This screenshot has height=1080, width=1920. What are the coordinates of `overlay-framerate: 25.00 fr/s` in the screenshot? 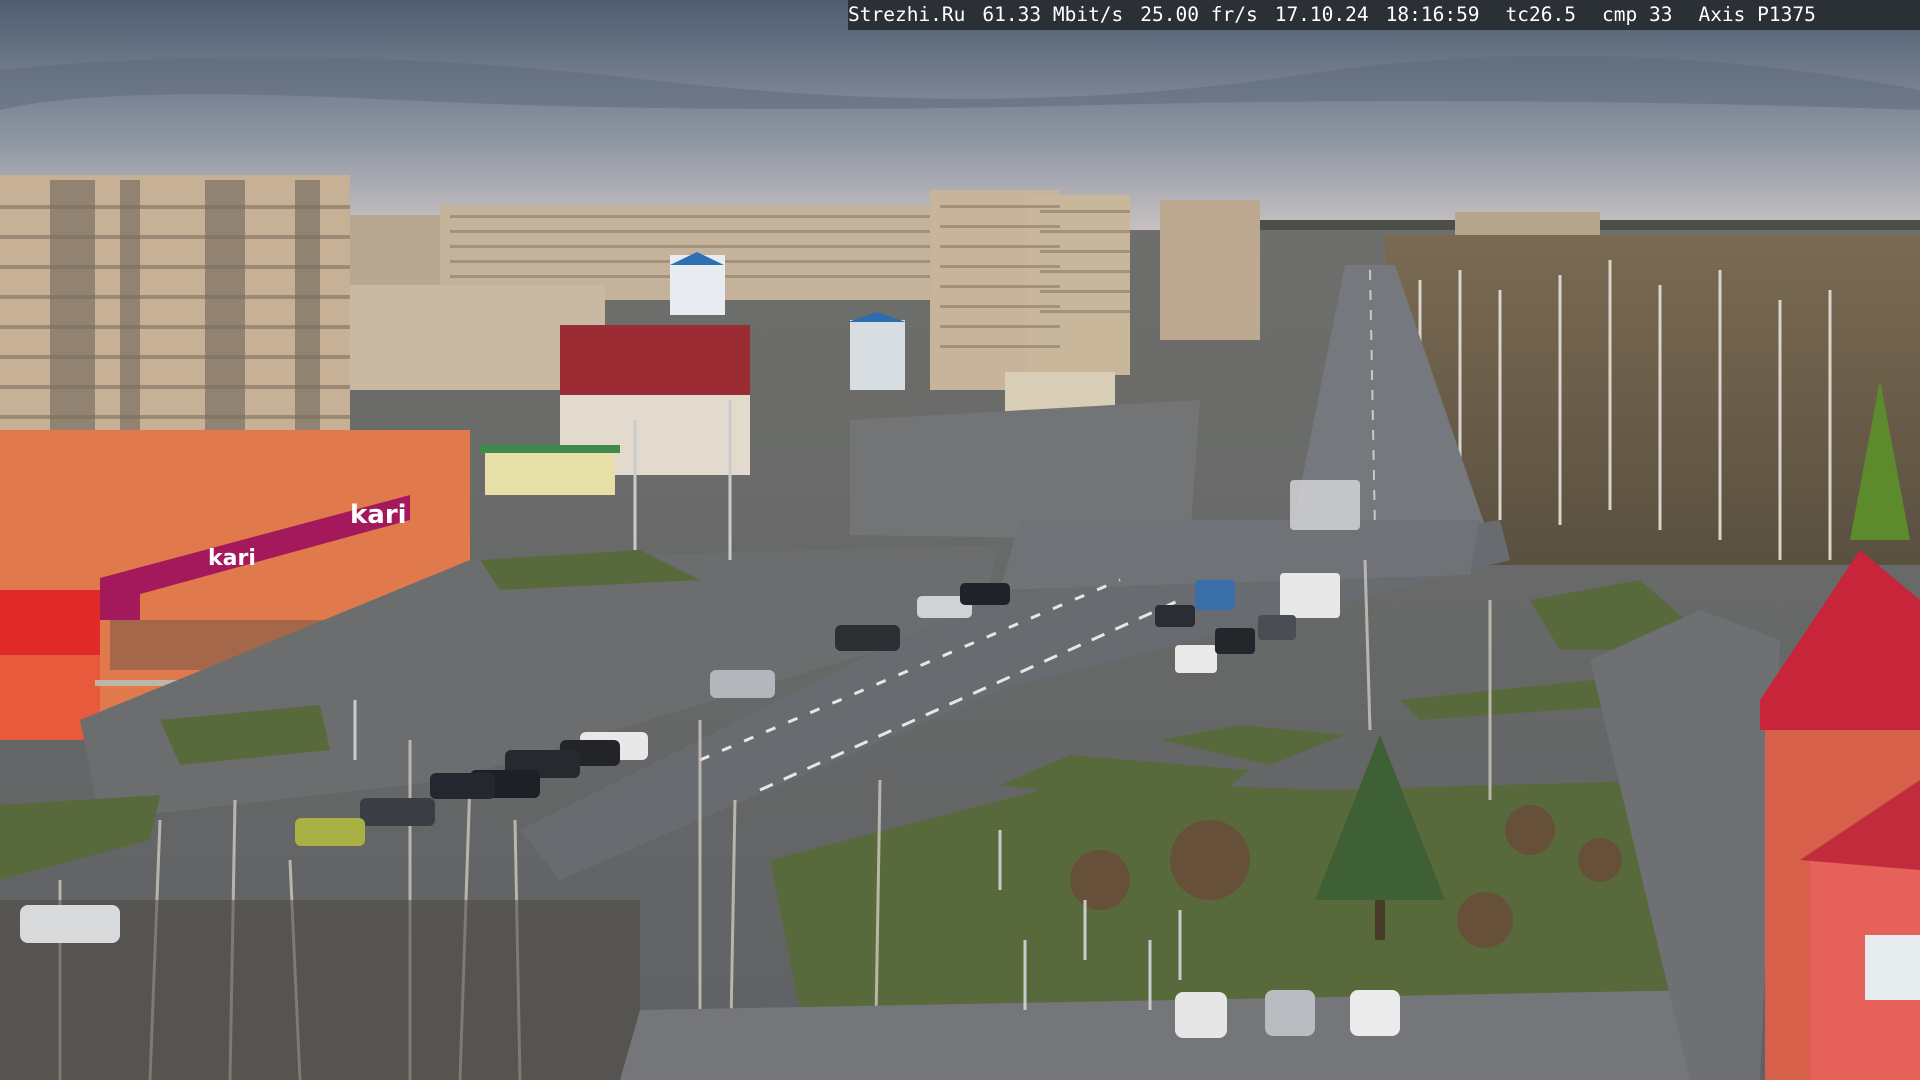 It's located at (1199, 14).